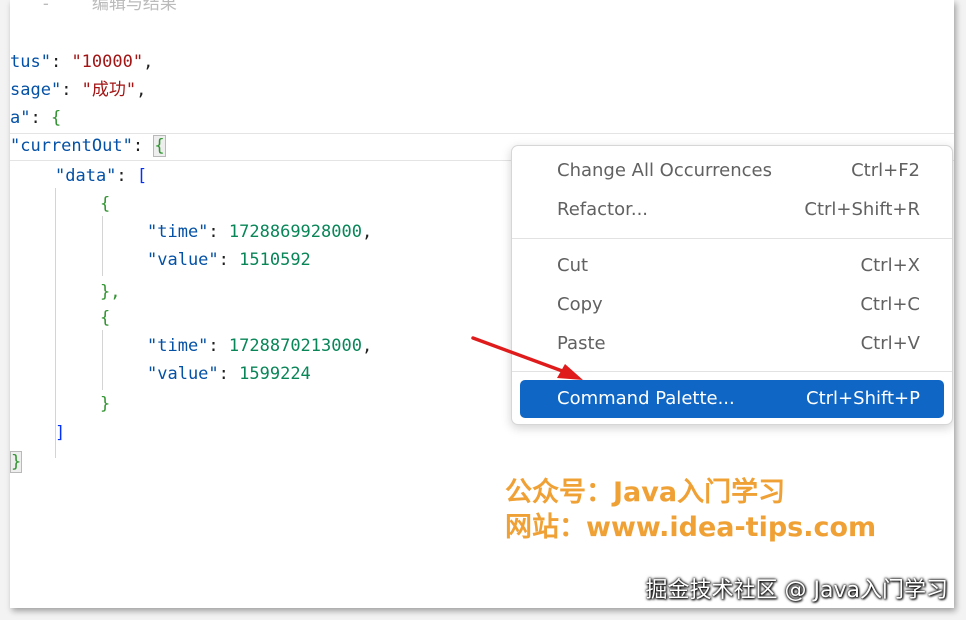 This screenshot has width=966, height=620. What do you see at coordinates (229, 374) in the screenshot?
I see `code-line-value-2: "value": 1599224` at bounding box center [229, 374].